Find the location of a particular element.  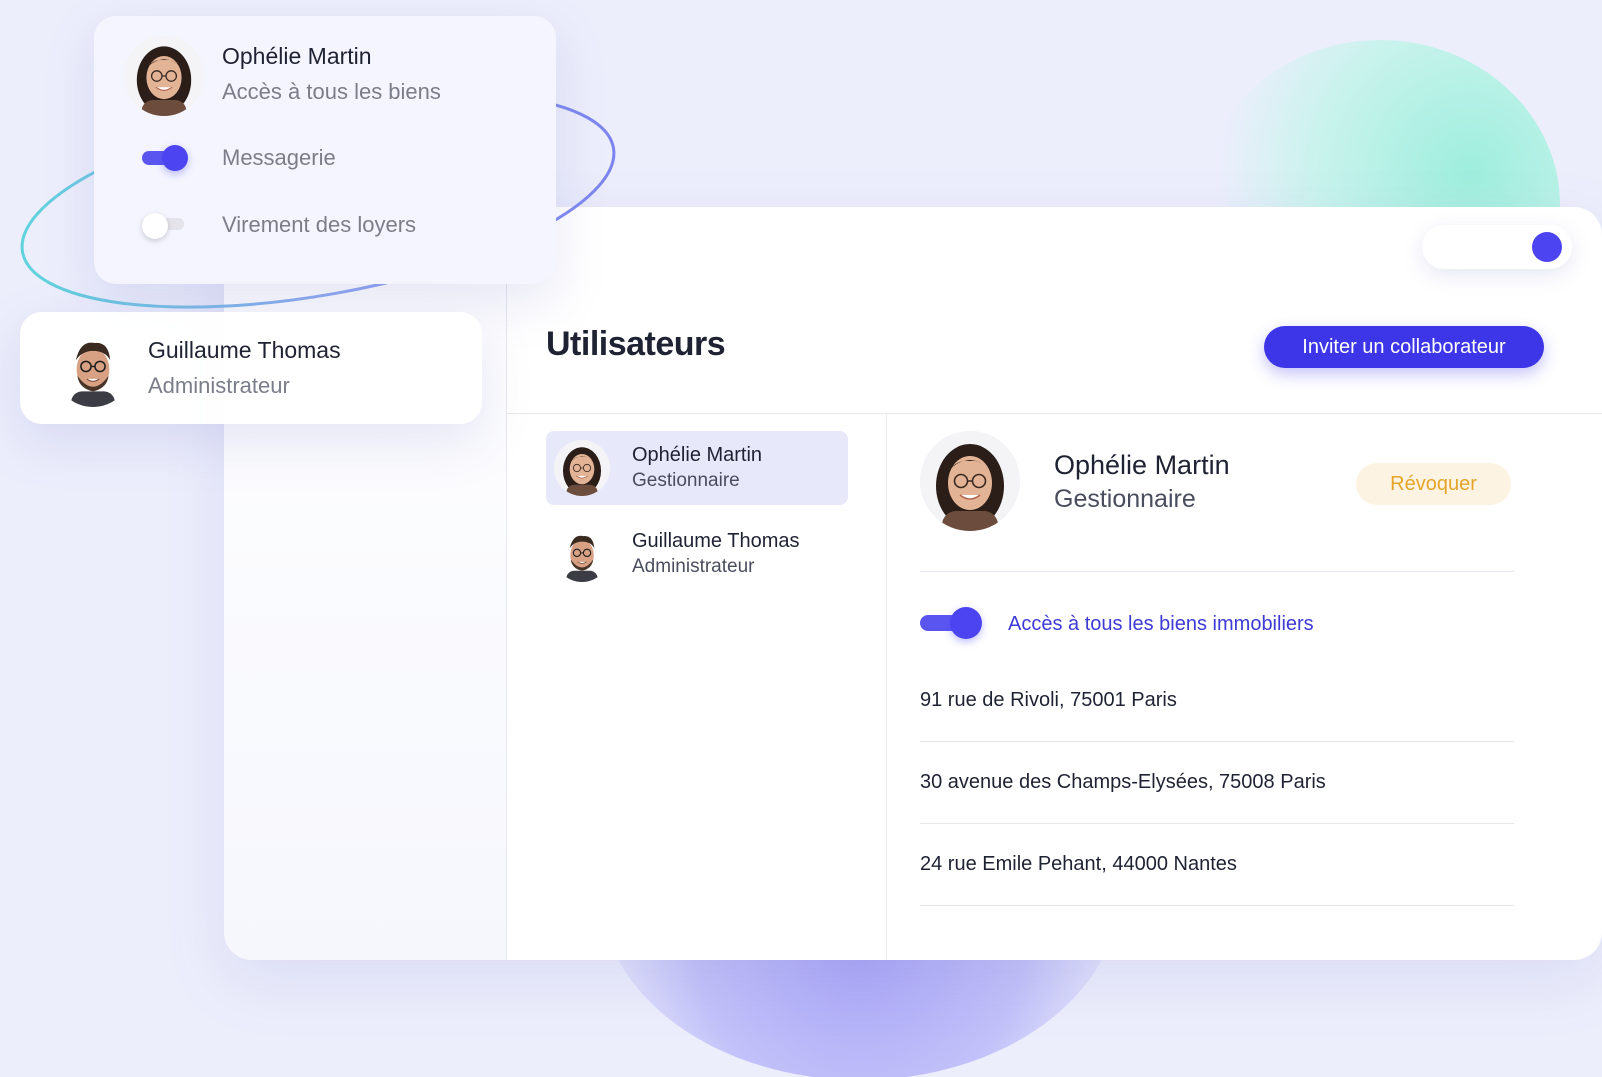

access-all-properties-toggle is located at coordinates (951, 623).